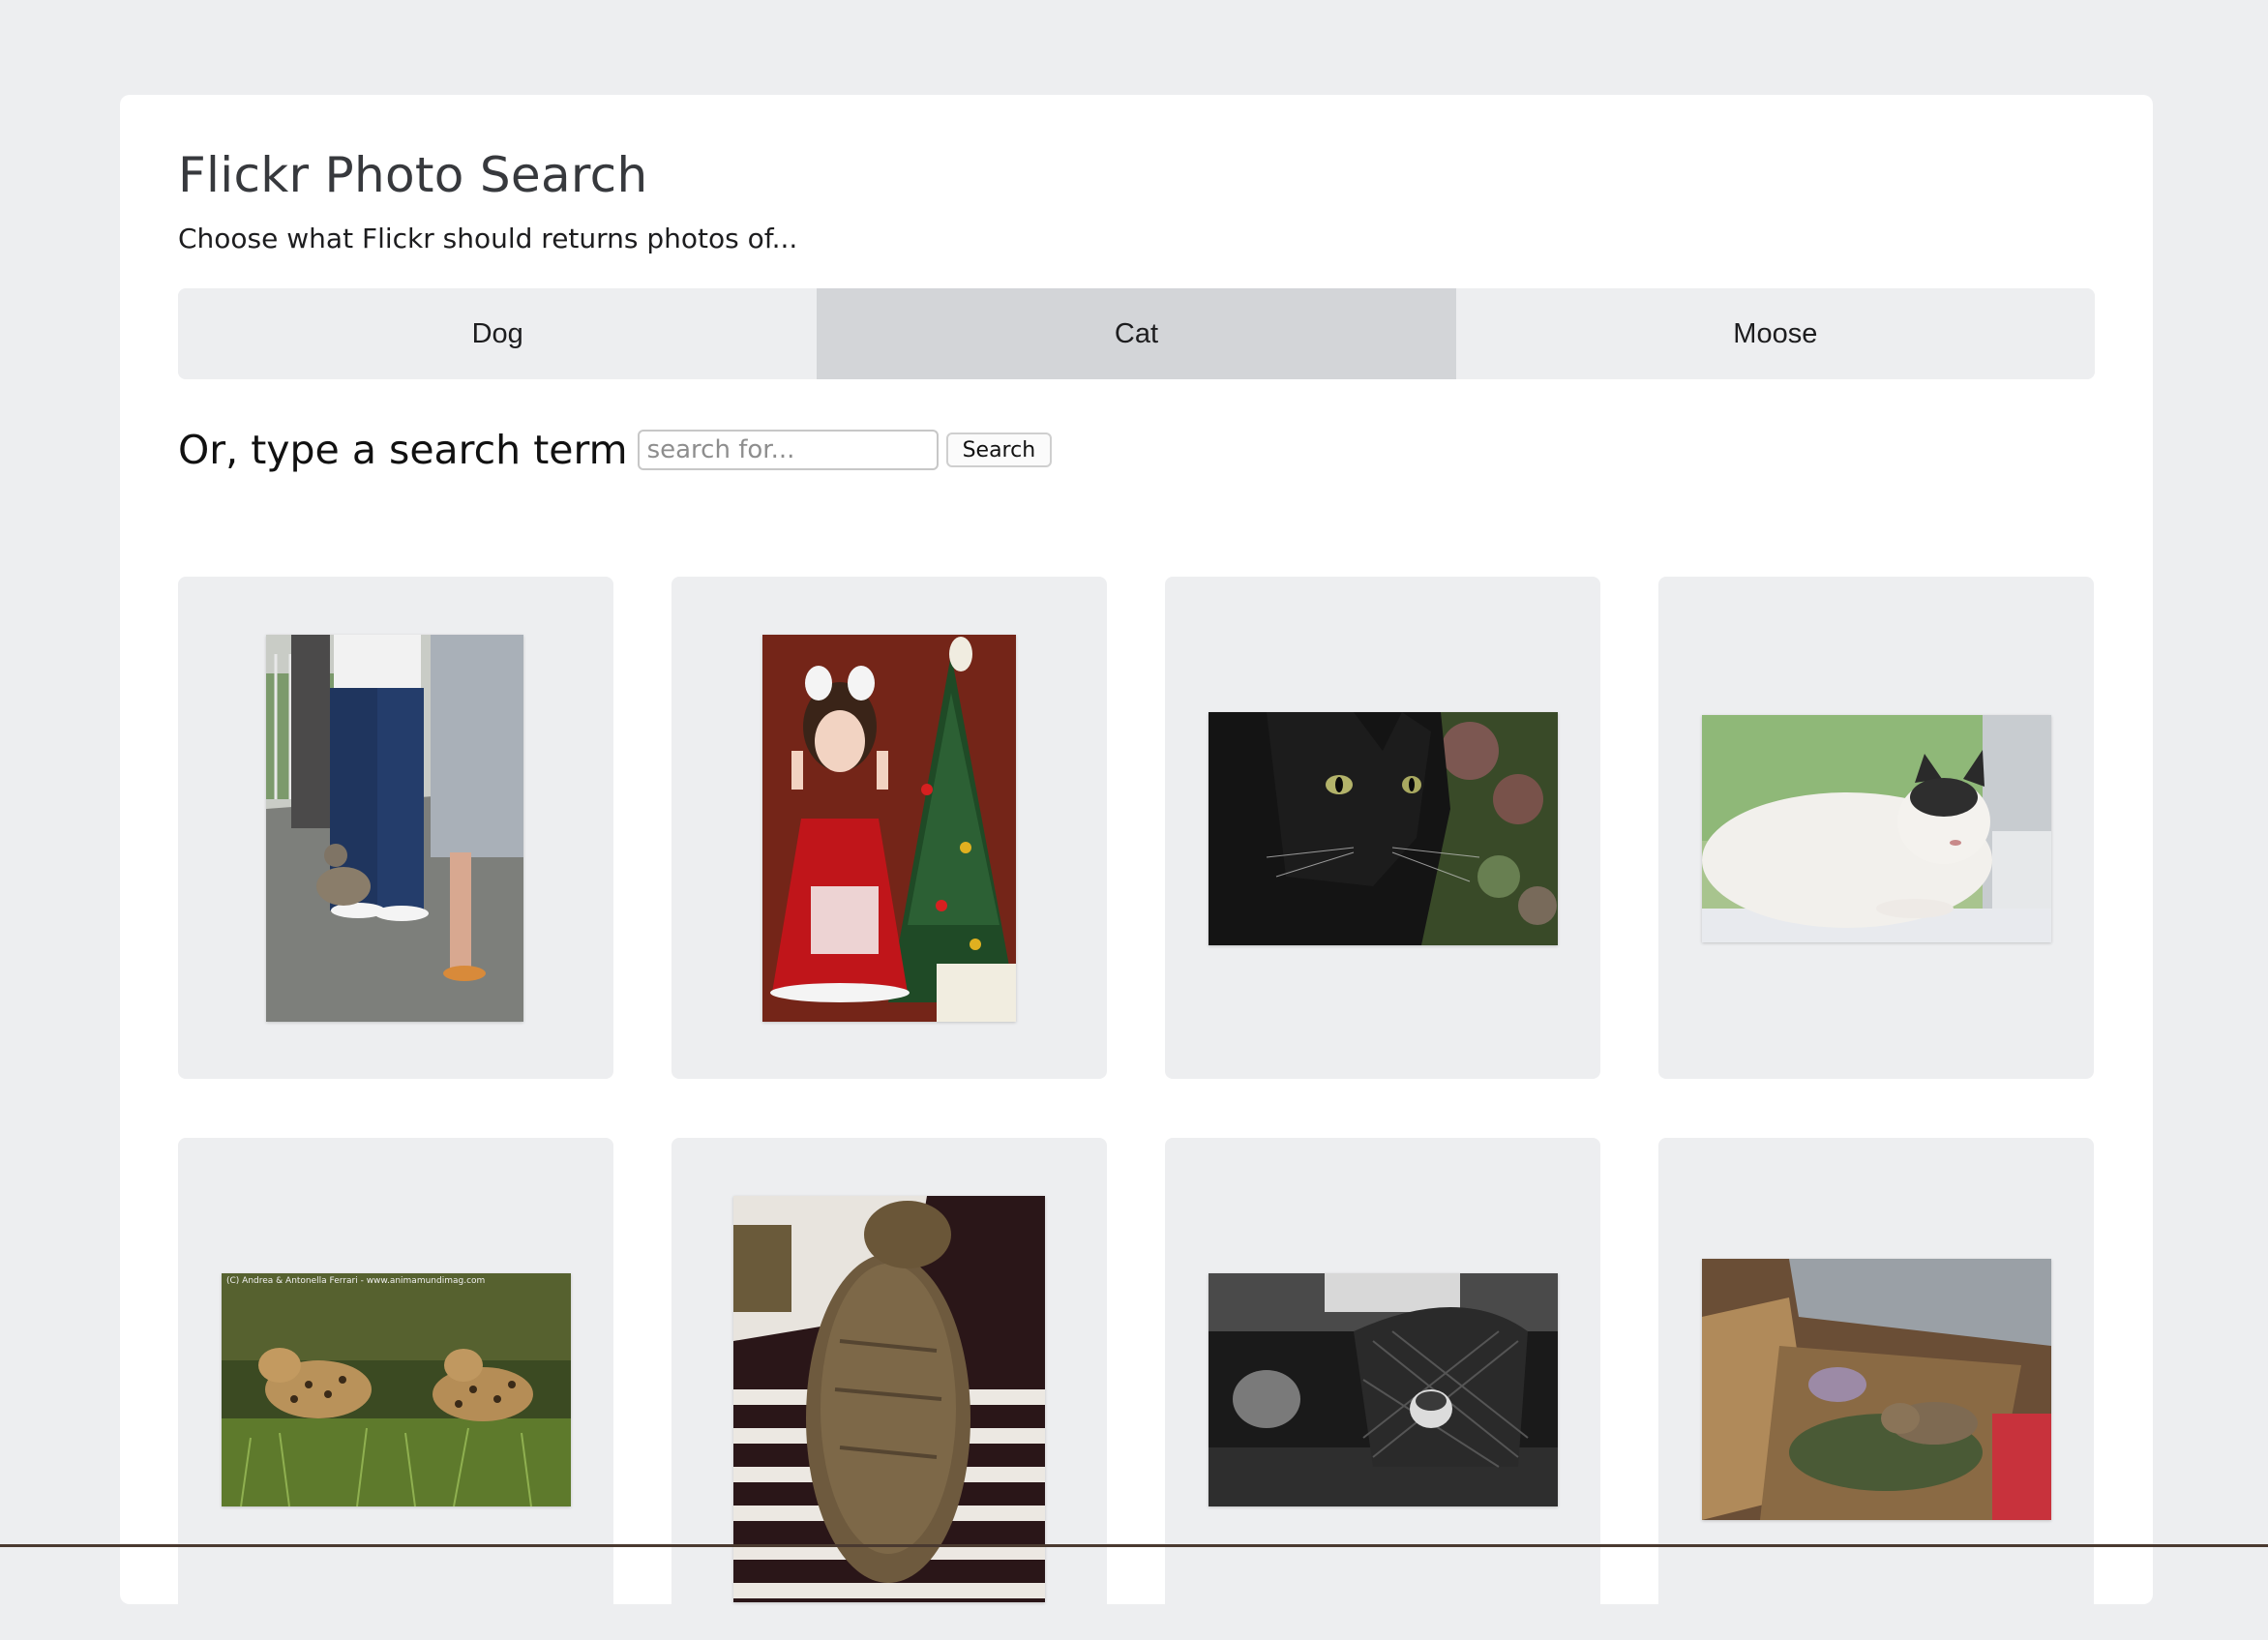 The image size is (2268, 1640). What do you see at coordinates (1775, 333) in the screenshot?
I see `preset-moose-button: Moose` at bounding box center [1775, 333].